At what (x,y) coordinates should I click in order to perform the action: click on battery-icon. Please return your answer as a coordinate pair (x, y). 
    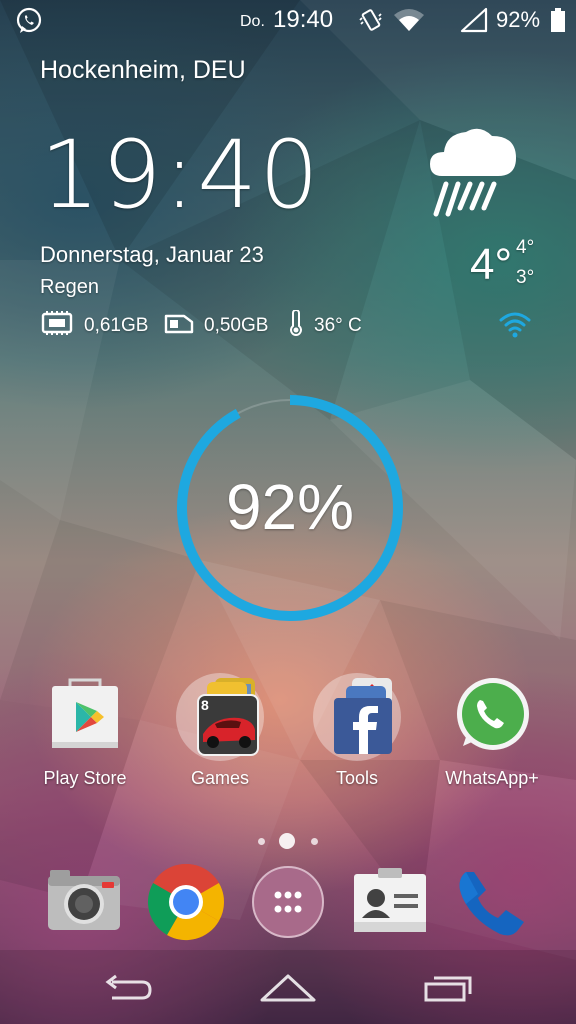
    Looking at the image, I should click on (558, 20).